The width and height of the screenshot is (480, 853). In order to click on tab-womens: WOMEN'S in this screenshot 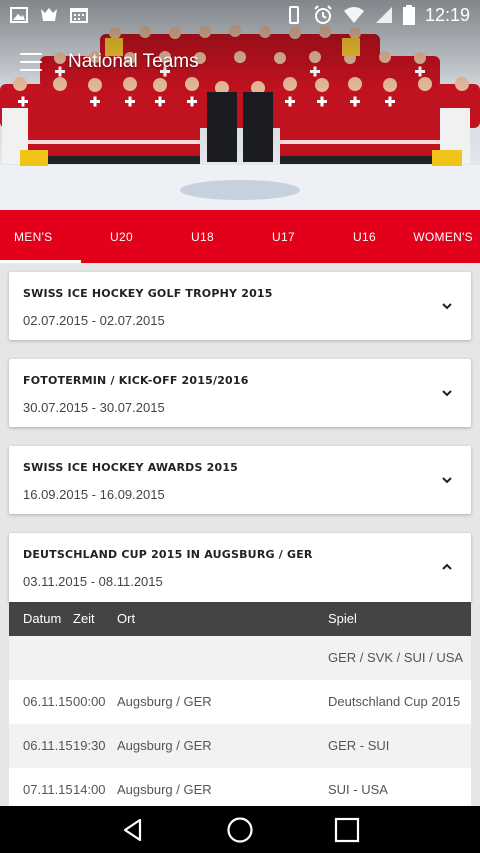, I will do `click(442, 236)`.